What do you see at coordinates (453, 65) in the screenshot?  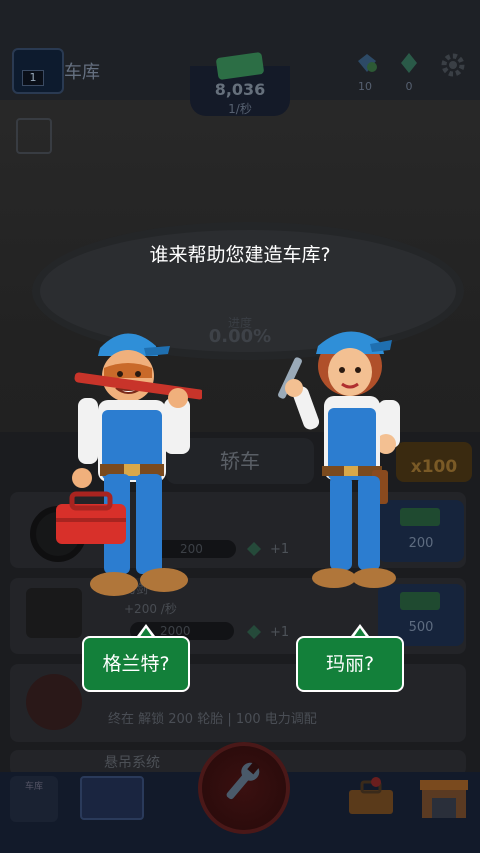 I see `gear-icon` at bounding box center [453, 65].